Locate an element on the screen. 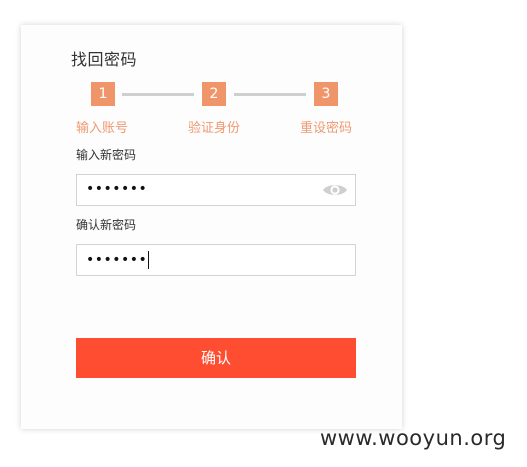 This screenshot has width=527, height=467. confirm-password-label: 确认新密码 is located at coordinates (106, 225).